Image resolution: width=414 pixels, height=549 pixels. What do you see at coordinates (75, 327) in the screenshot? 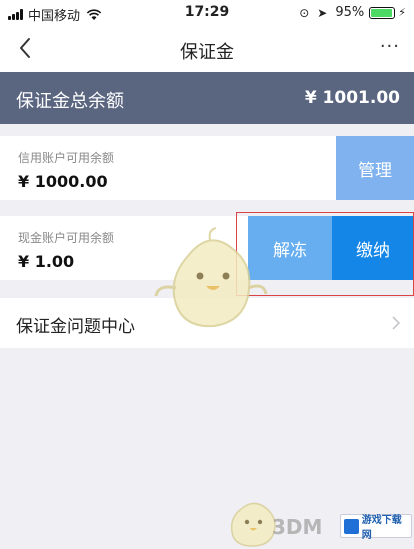
I see `faq-center-label: 保证金问题中心` at bounding box center [75, 327].